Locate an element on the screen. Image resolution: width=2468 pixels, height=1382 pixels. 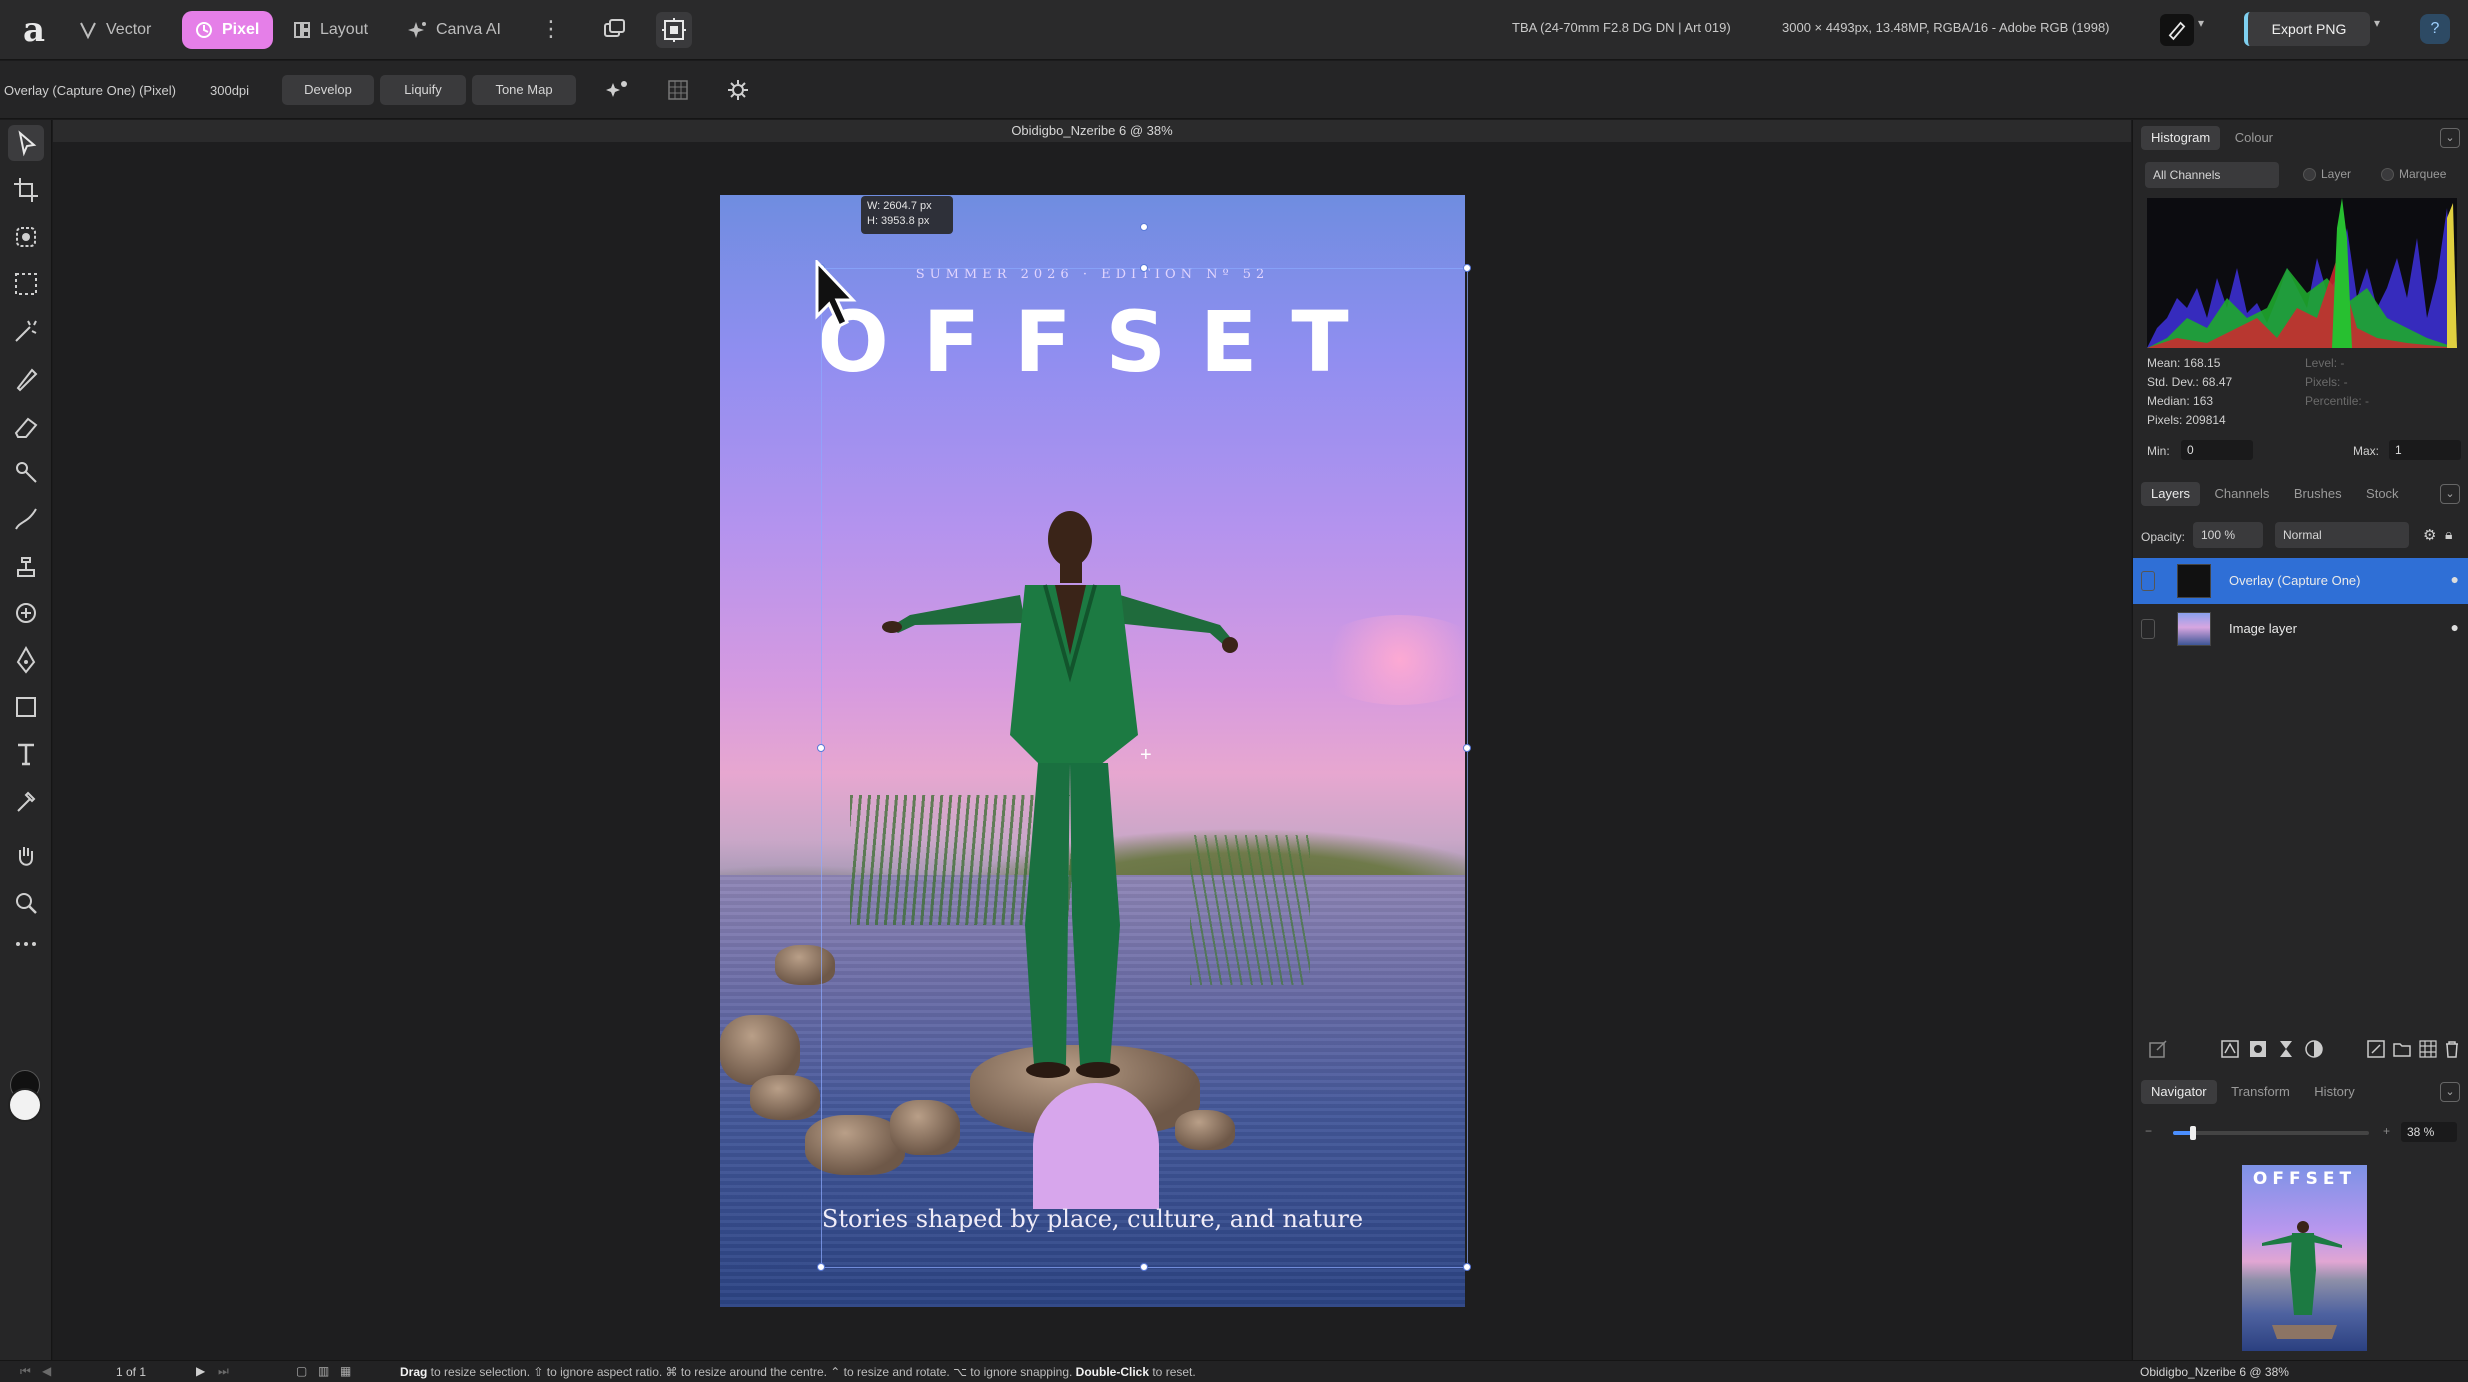
text-tool-icon is located at coordinates (26, 754).